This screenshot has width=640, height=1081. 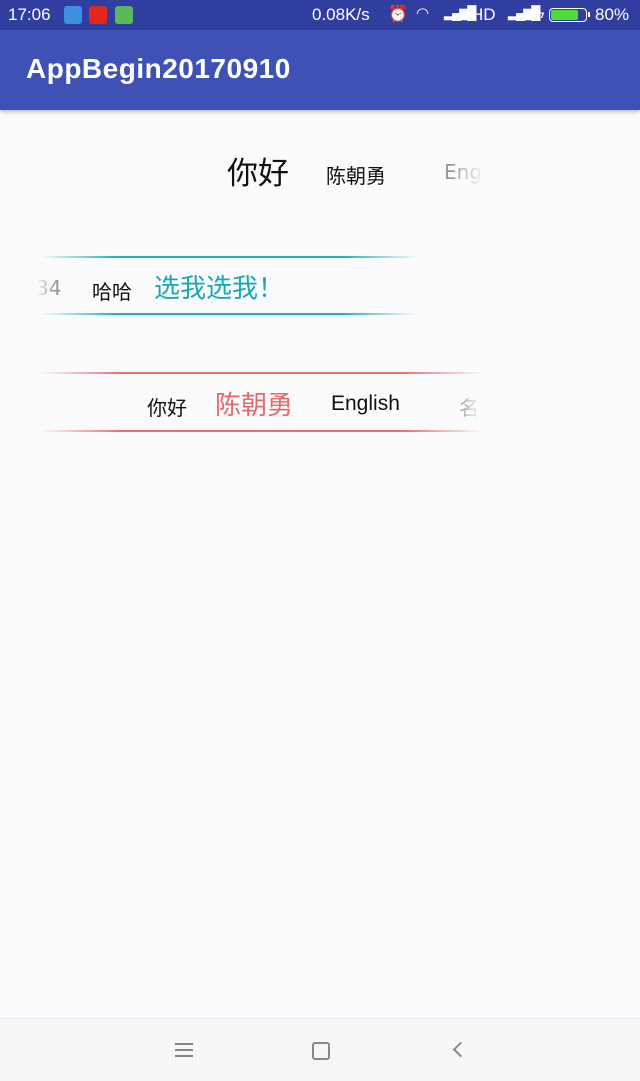 What do you see at coordinates (124, 15) in the screenshot?
I see `android-debug-icon` at bounding box center [124, 15].